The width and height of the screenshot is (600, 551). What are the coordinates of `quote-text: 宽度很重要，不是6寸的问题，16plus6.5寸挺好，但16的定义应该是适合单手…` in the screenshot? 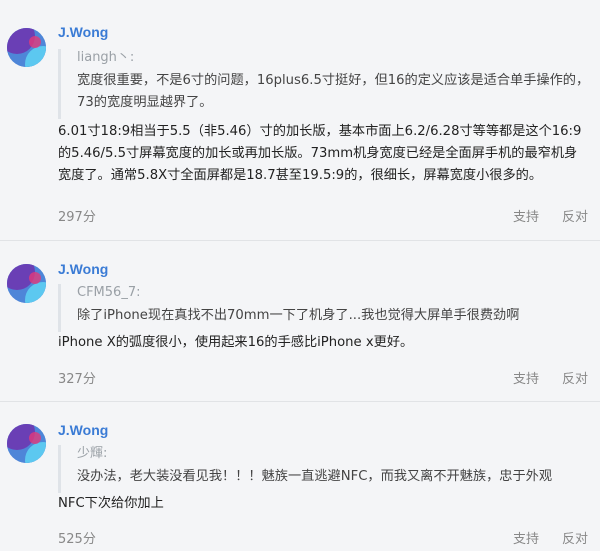 It's located at (333, 91).